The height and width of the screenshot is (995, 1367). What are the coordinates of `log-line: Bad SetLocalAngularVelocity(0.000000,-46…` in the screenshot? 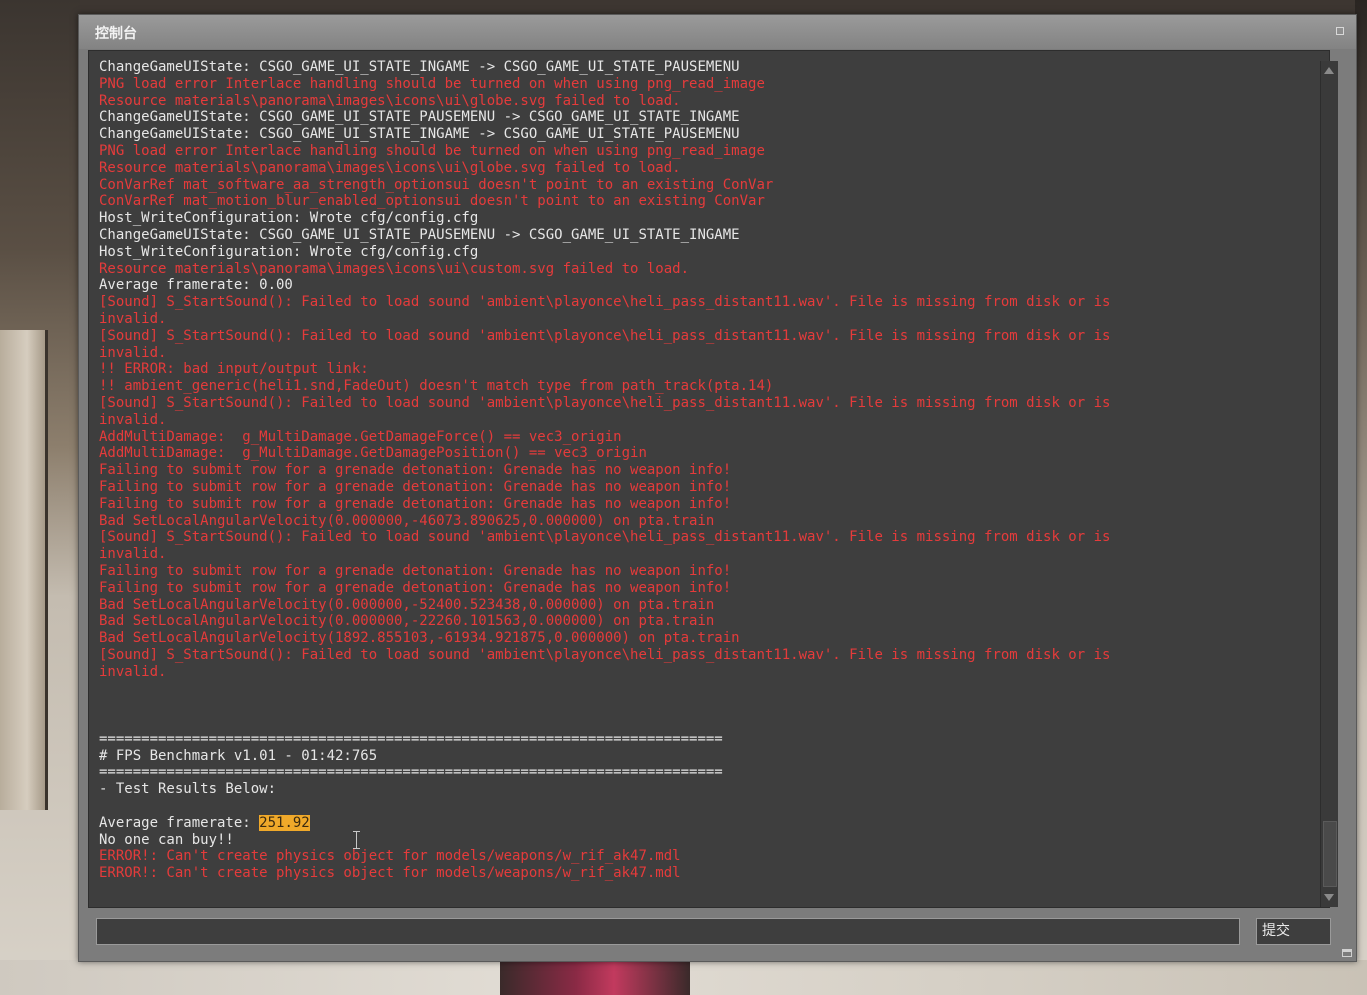 It's located at (407, 520).